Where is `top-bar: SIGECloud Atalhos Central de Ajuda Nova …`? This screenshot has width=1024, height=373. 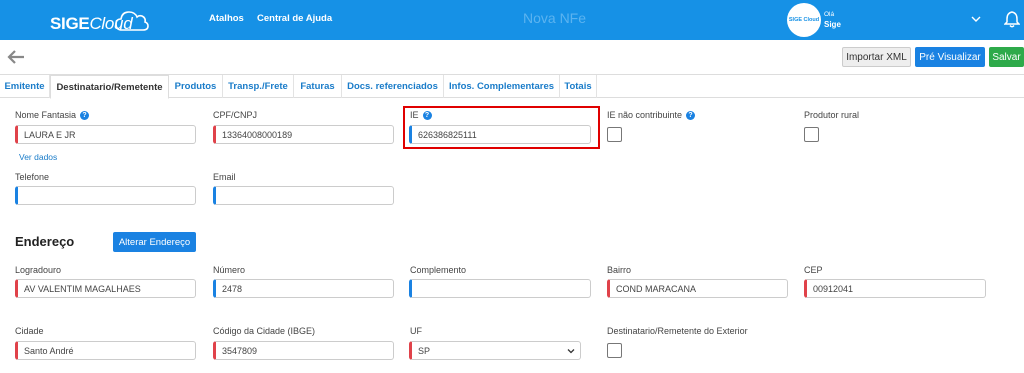
top-bar: SIGECloud Atalhos Central de Ajuda Nova … is located at coordinates (512, 20).